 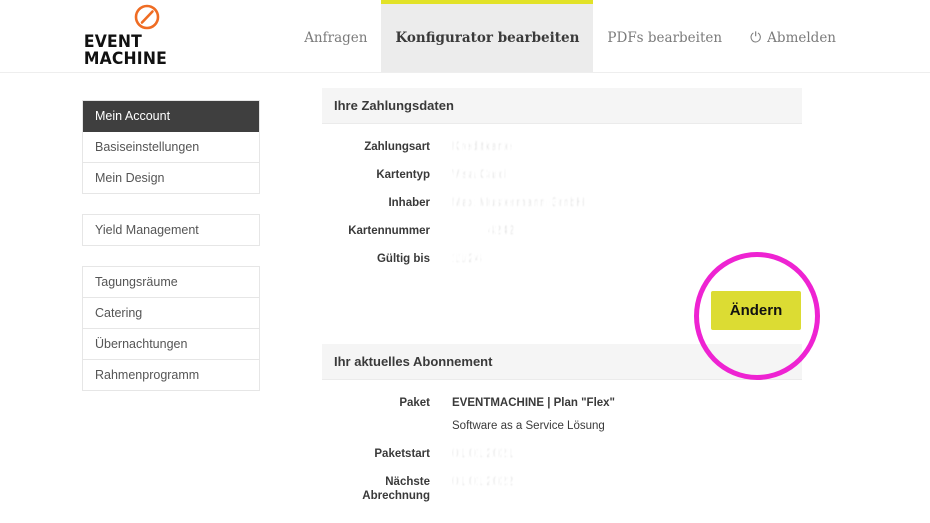 I want to click on redacted-value: 11/24, so click(x=467, y=259).